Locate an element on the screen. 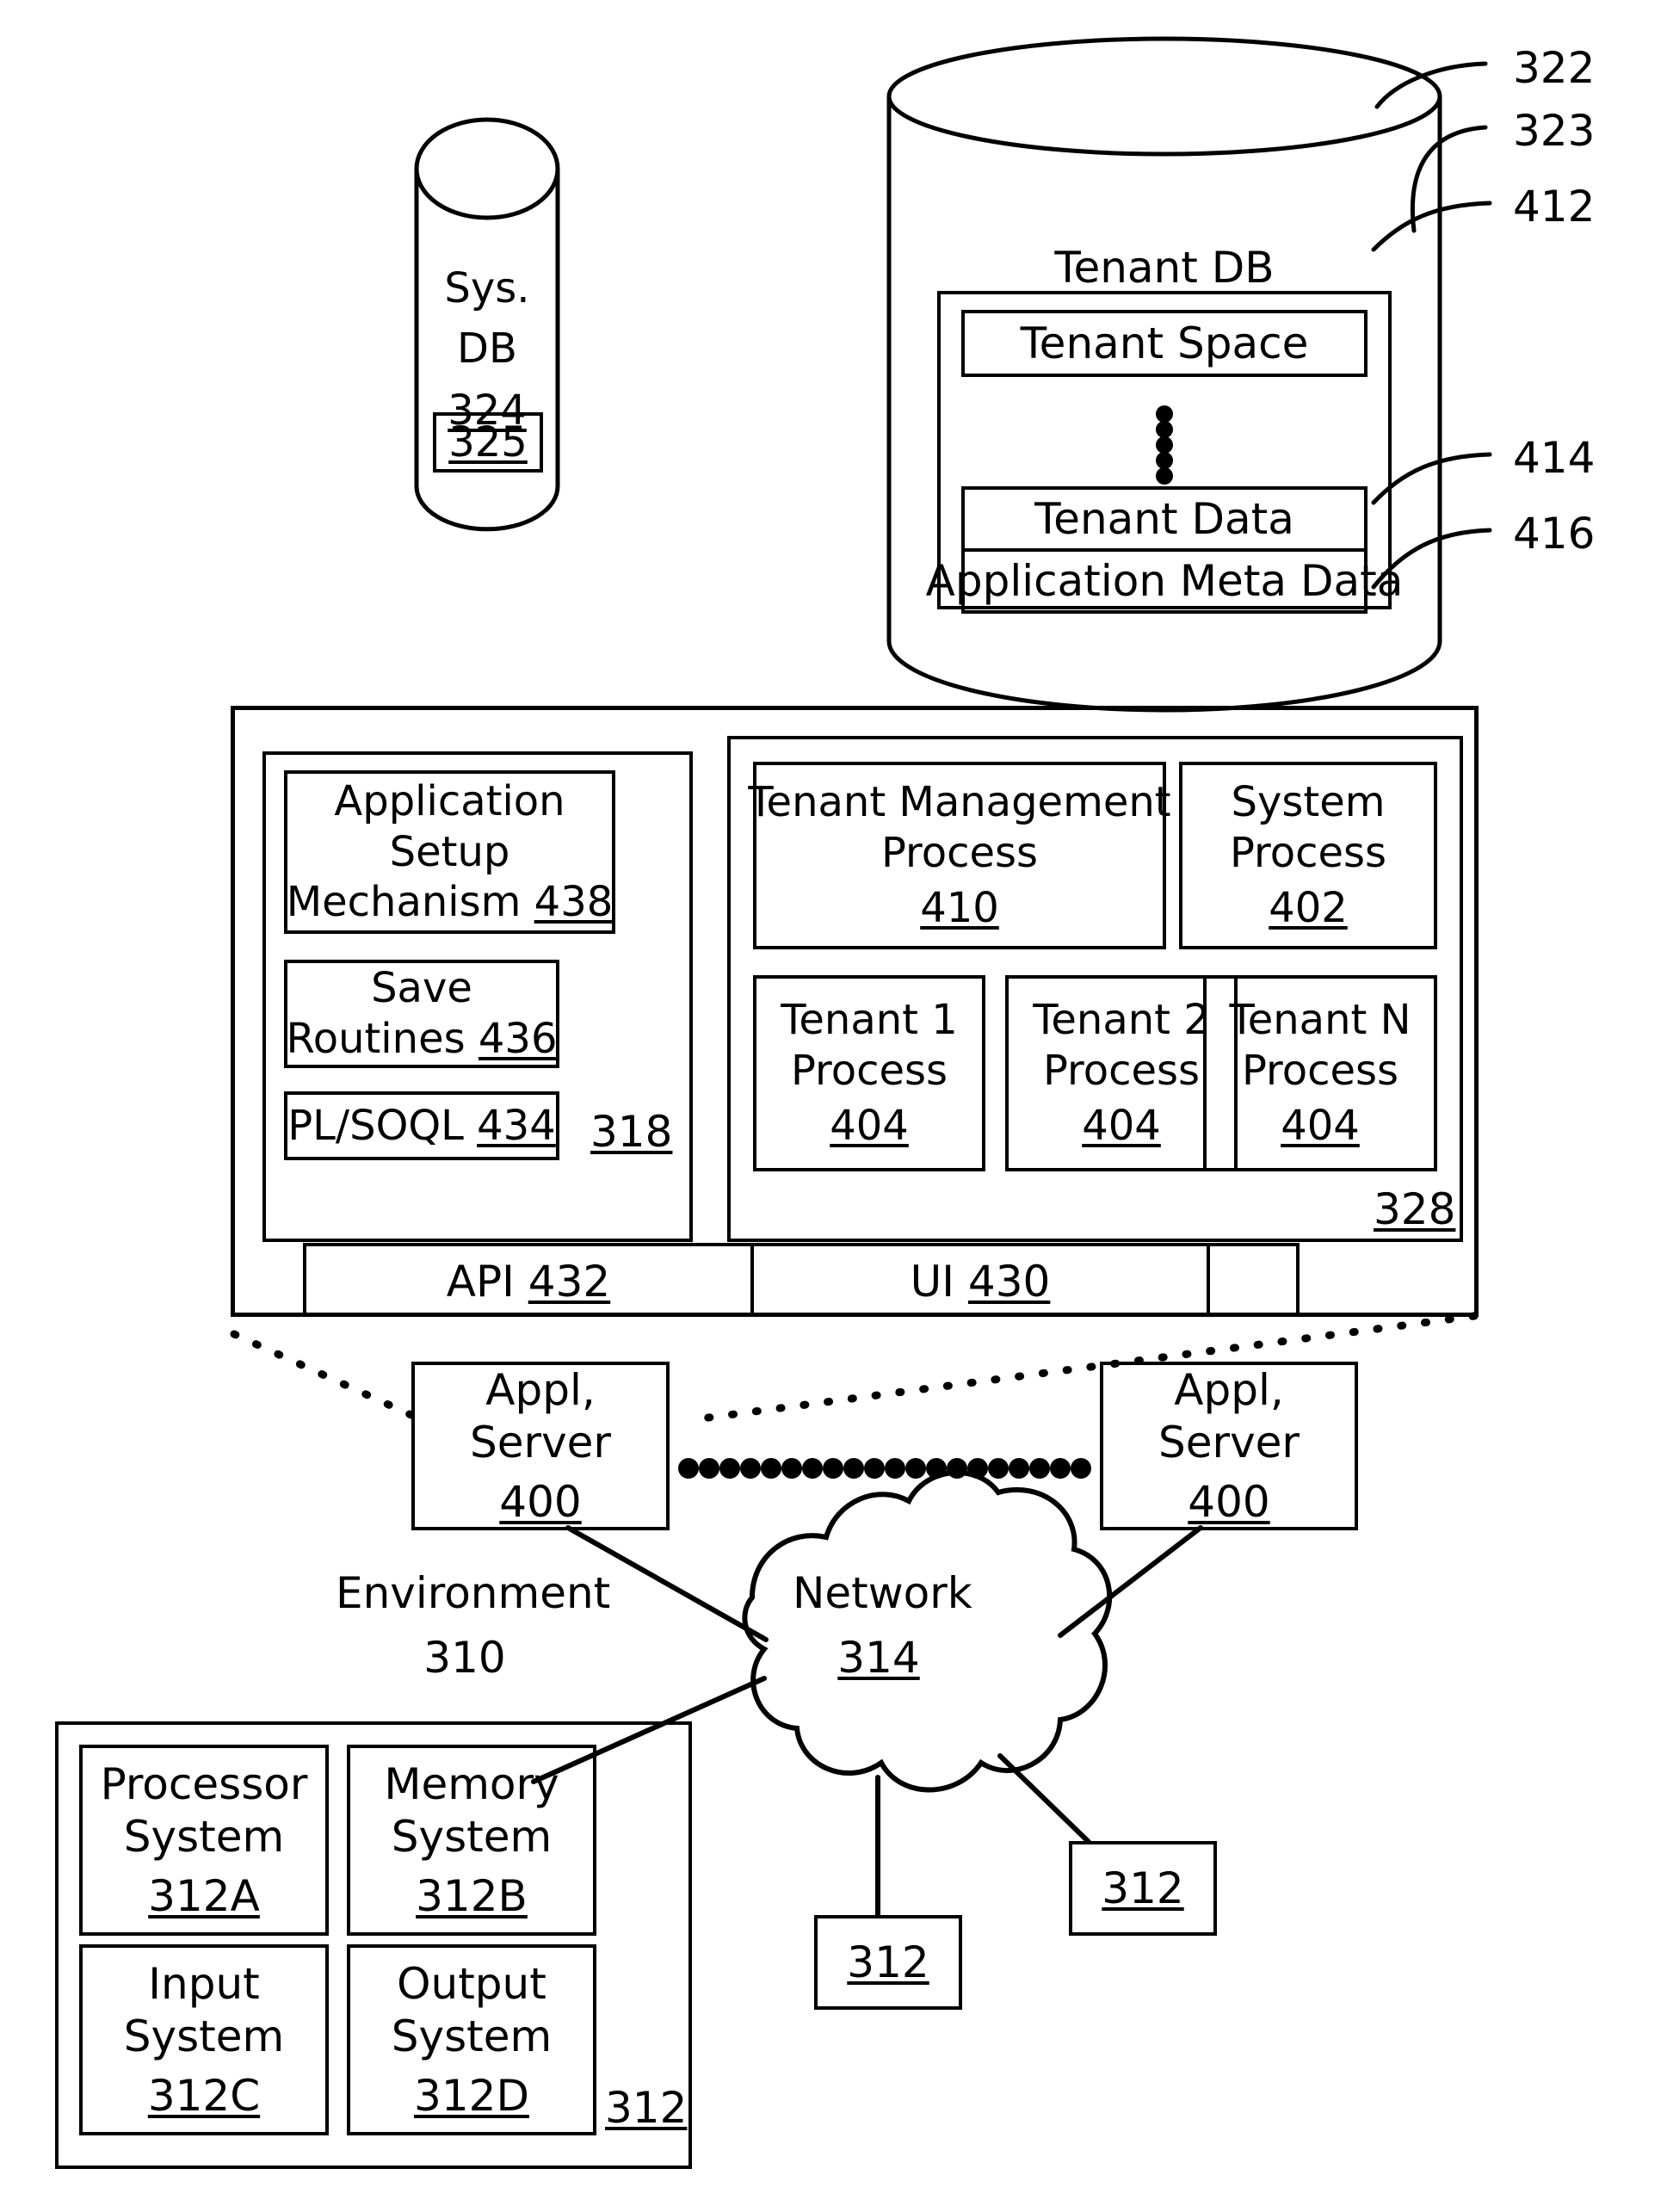  input-system-box: Input System 312C is located at coordinates (204, 2039).